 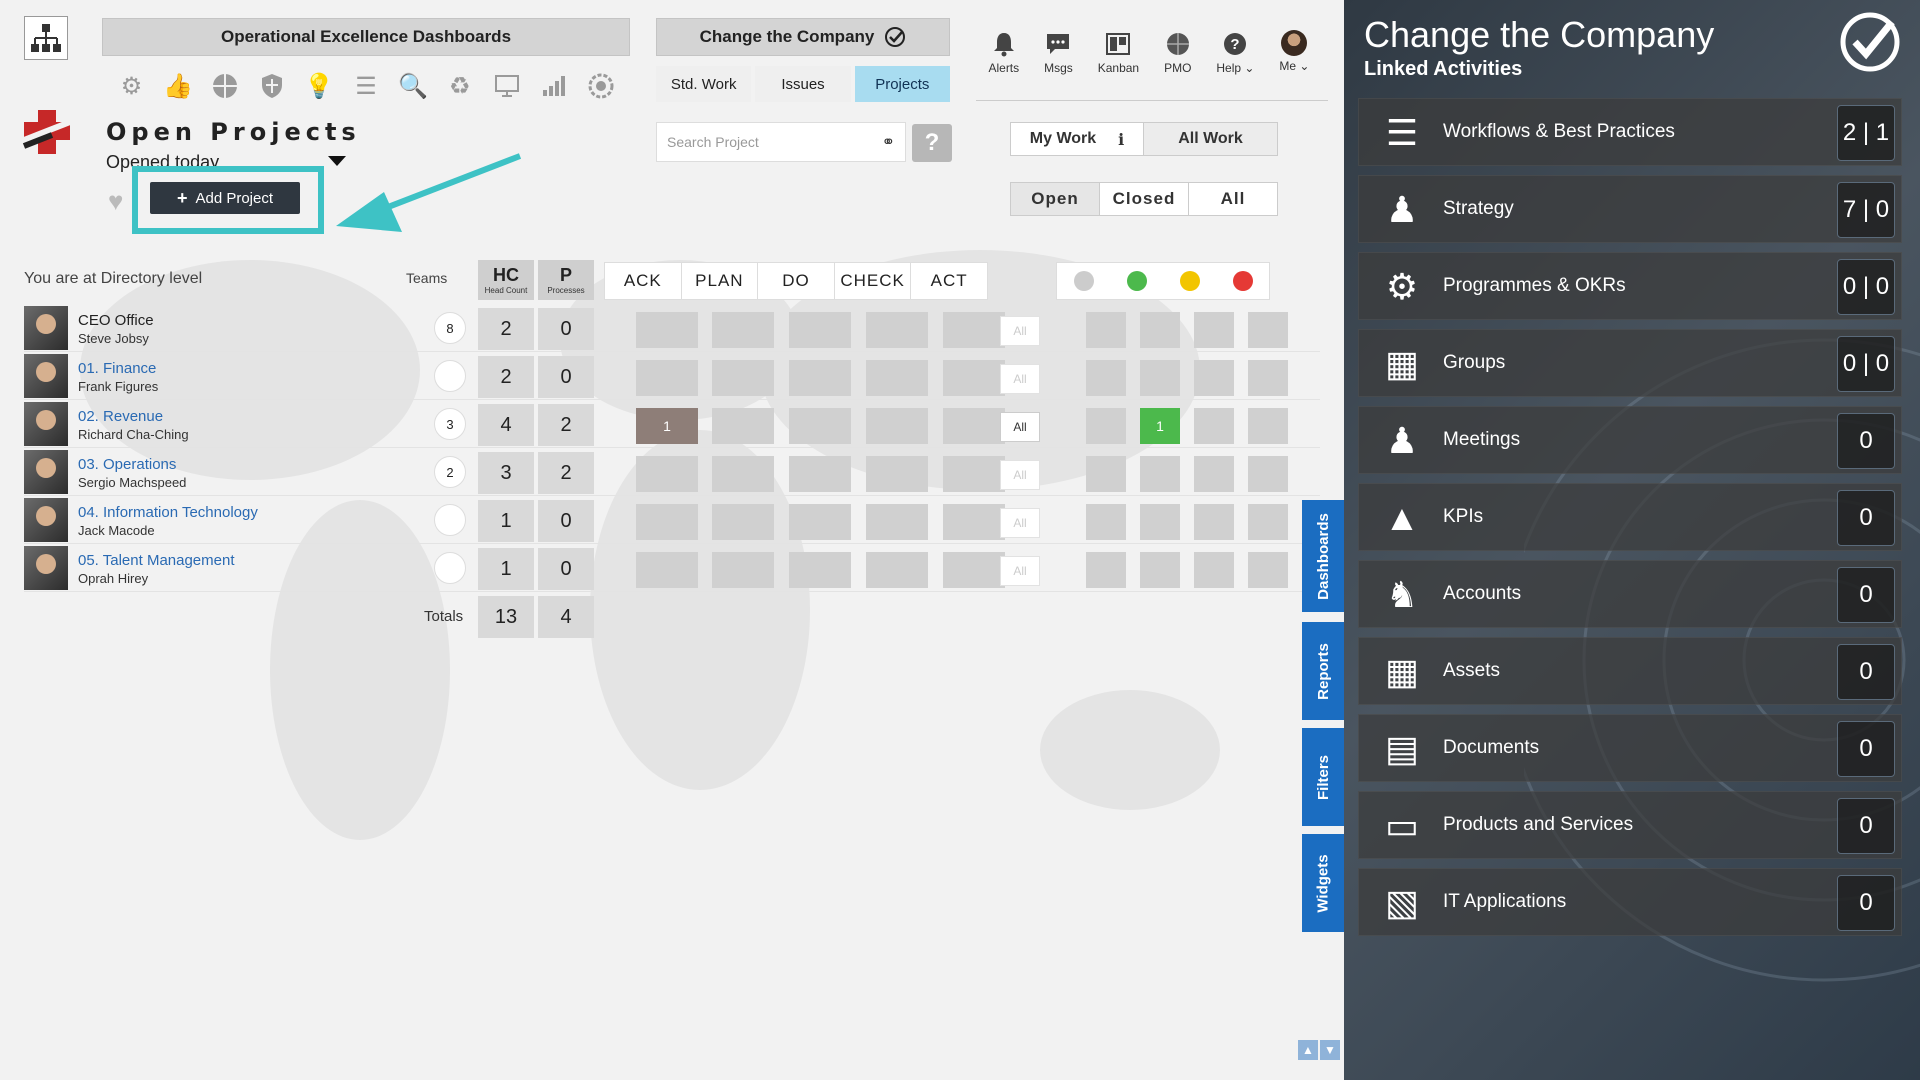 What do you see at coordinates (450, 424) in the screenshot?
I see `teams-count: 3` at bounding box center [450, 424].